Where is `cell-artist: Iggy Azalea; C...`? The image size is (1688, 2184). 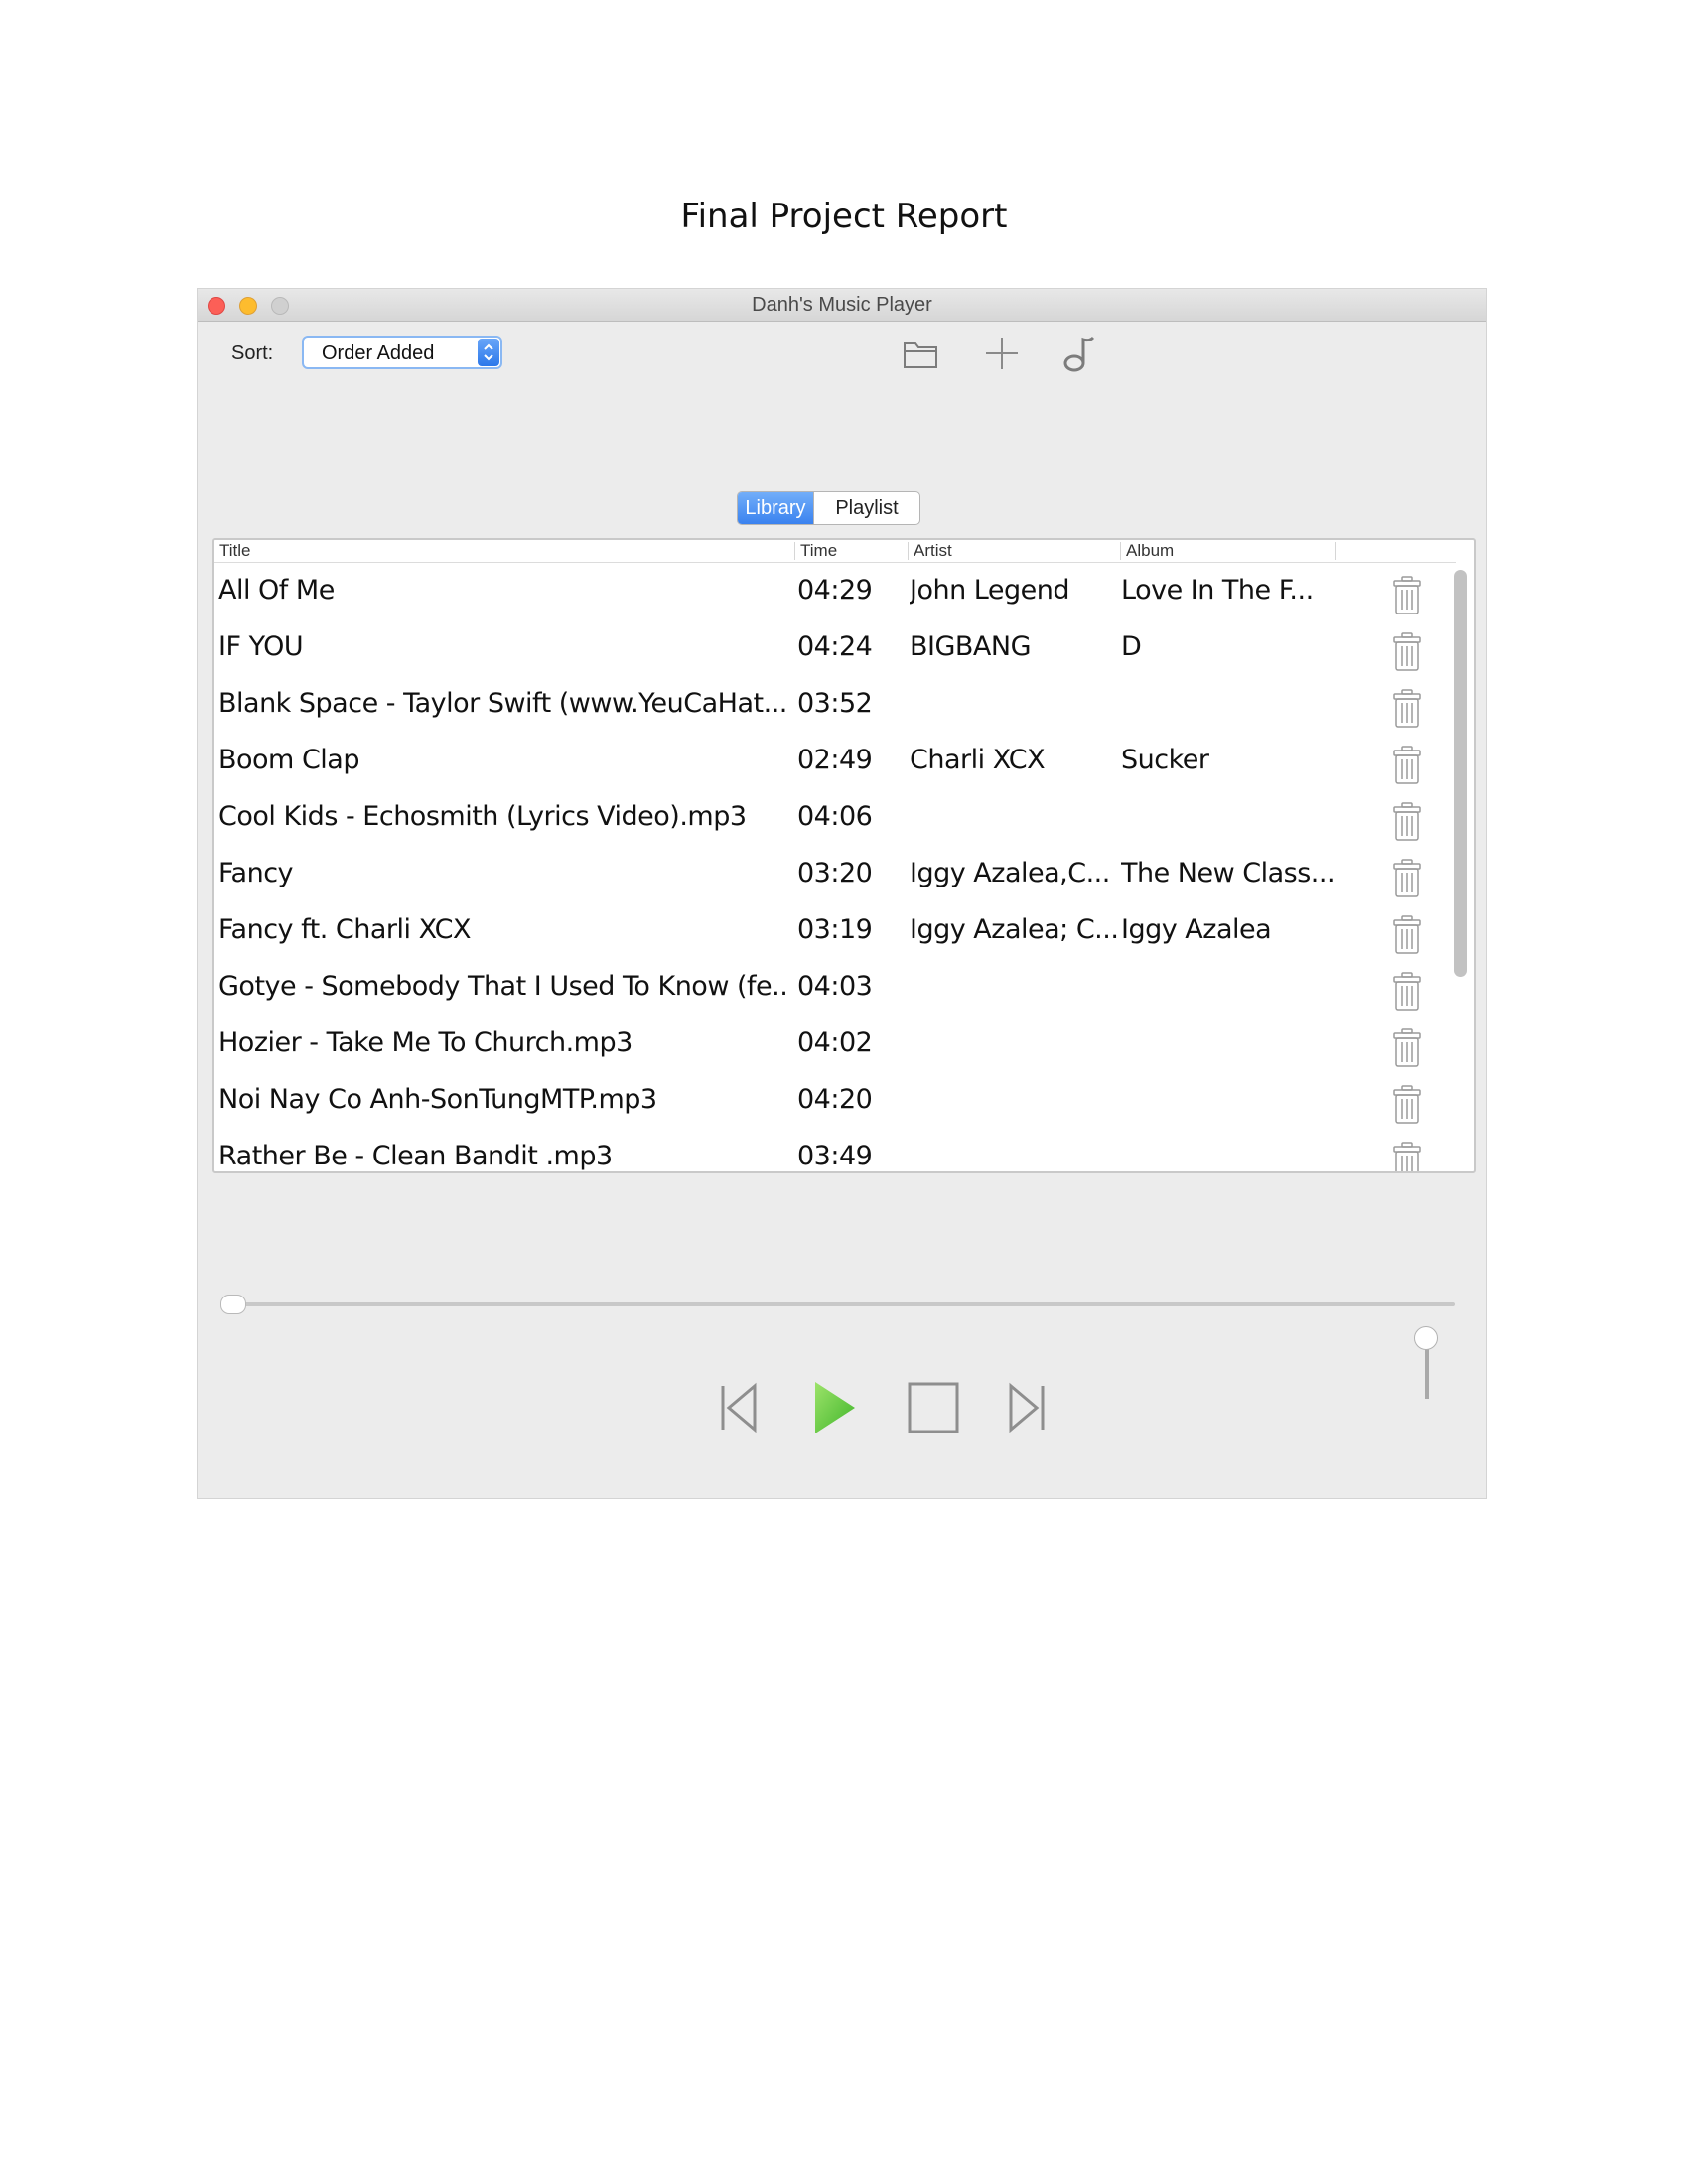 cell-artist: Iggy Azalea; C... is located at coordinates (1014, 929).